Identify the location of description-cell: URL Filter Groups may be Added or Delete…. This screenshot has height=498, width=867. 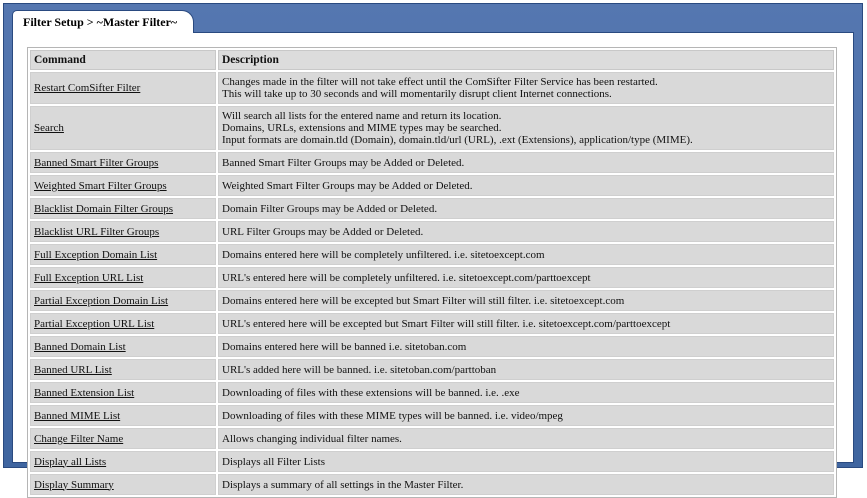
(526, 231).